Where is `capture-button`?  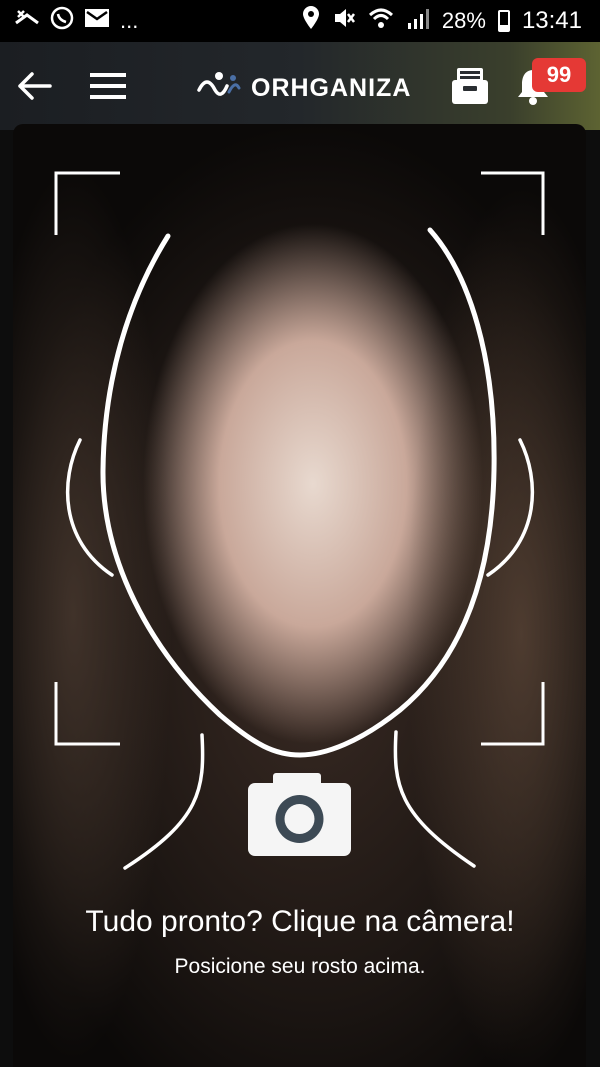
capture-button is located at coordinates (299, 814).